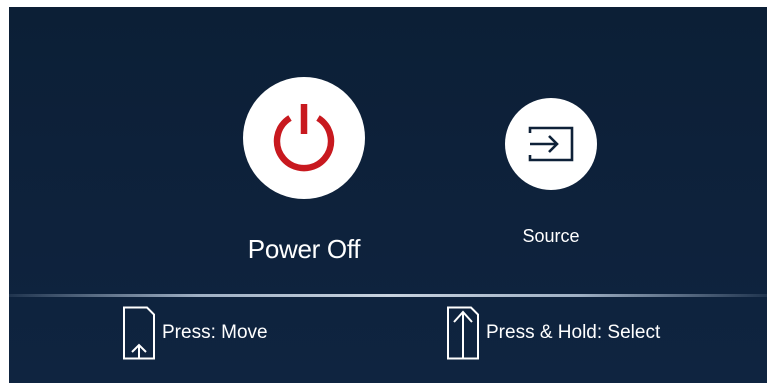  I want to click on hint-move: Press: Move, so click(195, 333).